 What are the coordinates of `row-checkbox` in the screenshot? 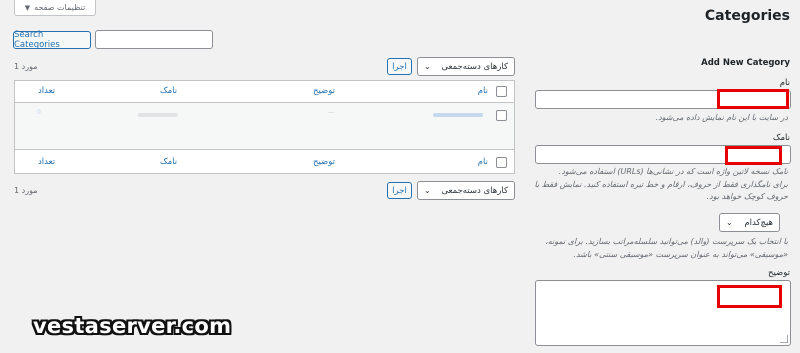 It's located at (501, 115).